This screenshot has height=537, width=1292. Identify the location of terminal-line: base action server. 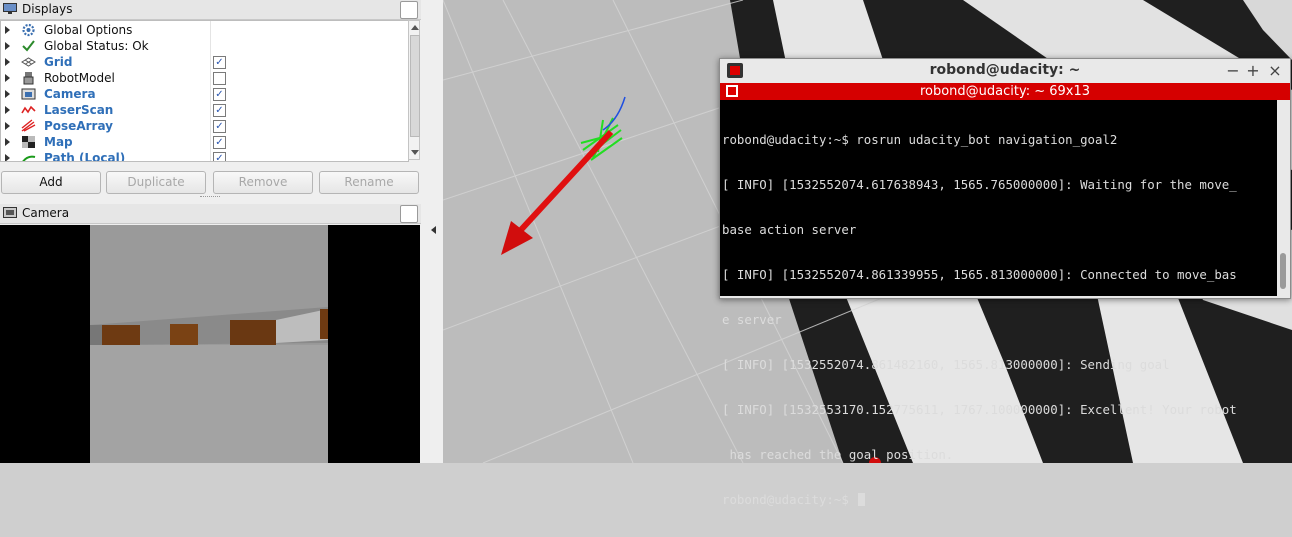
(789, 229).